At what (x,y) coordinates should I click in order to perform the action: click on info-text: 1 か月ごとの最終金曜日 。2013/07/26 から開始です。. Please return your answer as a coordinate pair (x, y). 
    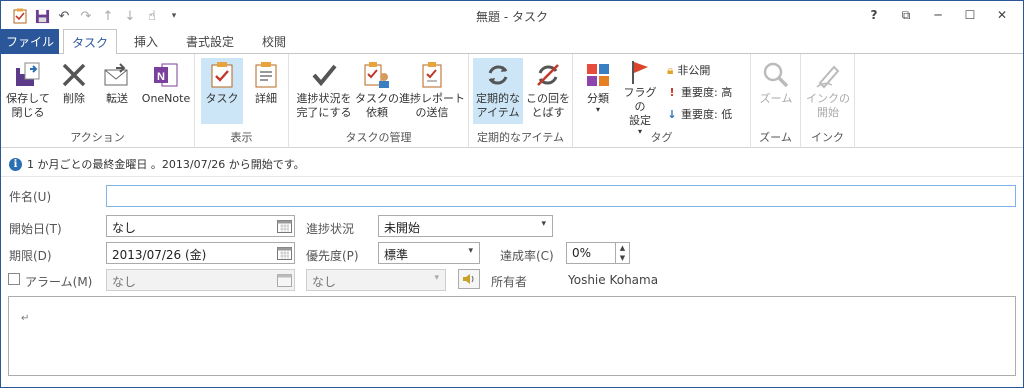
    Looking at the image, I should click on (166, 164).